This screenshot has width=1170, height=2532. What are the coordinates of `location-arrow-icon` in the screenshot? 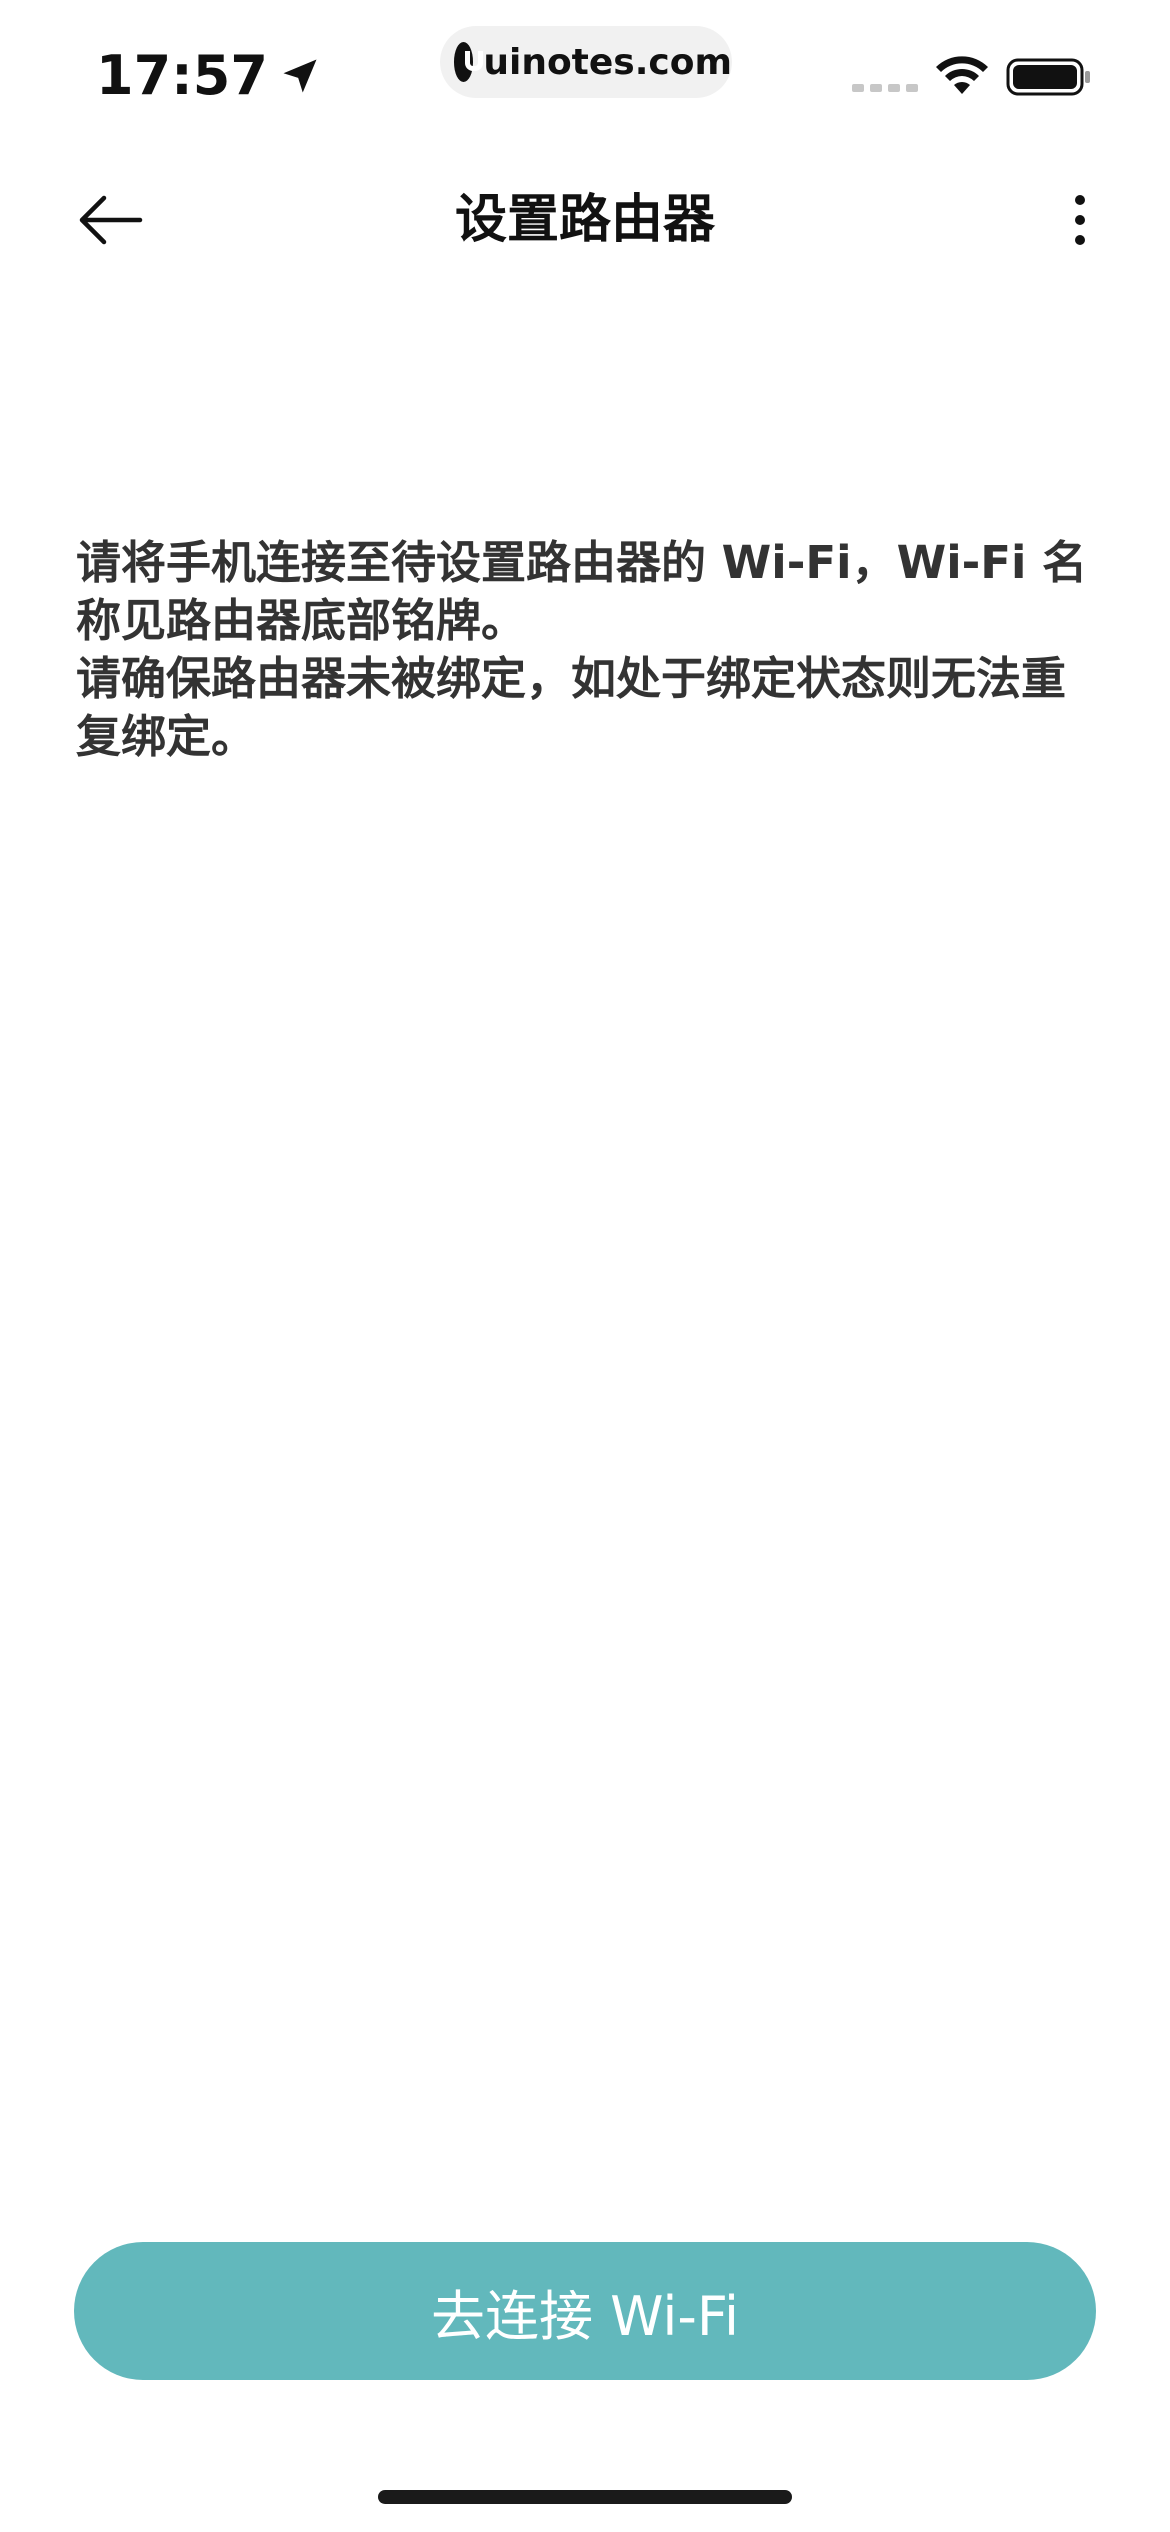 It's located at (300, 76).